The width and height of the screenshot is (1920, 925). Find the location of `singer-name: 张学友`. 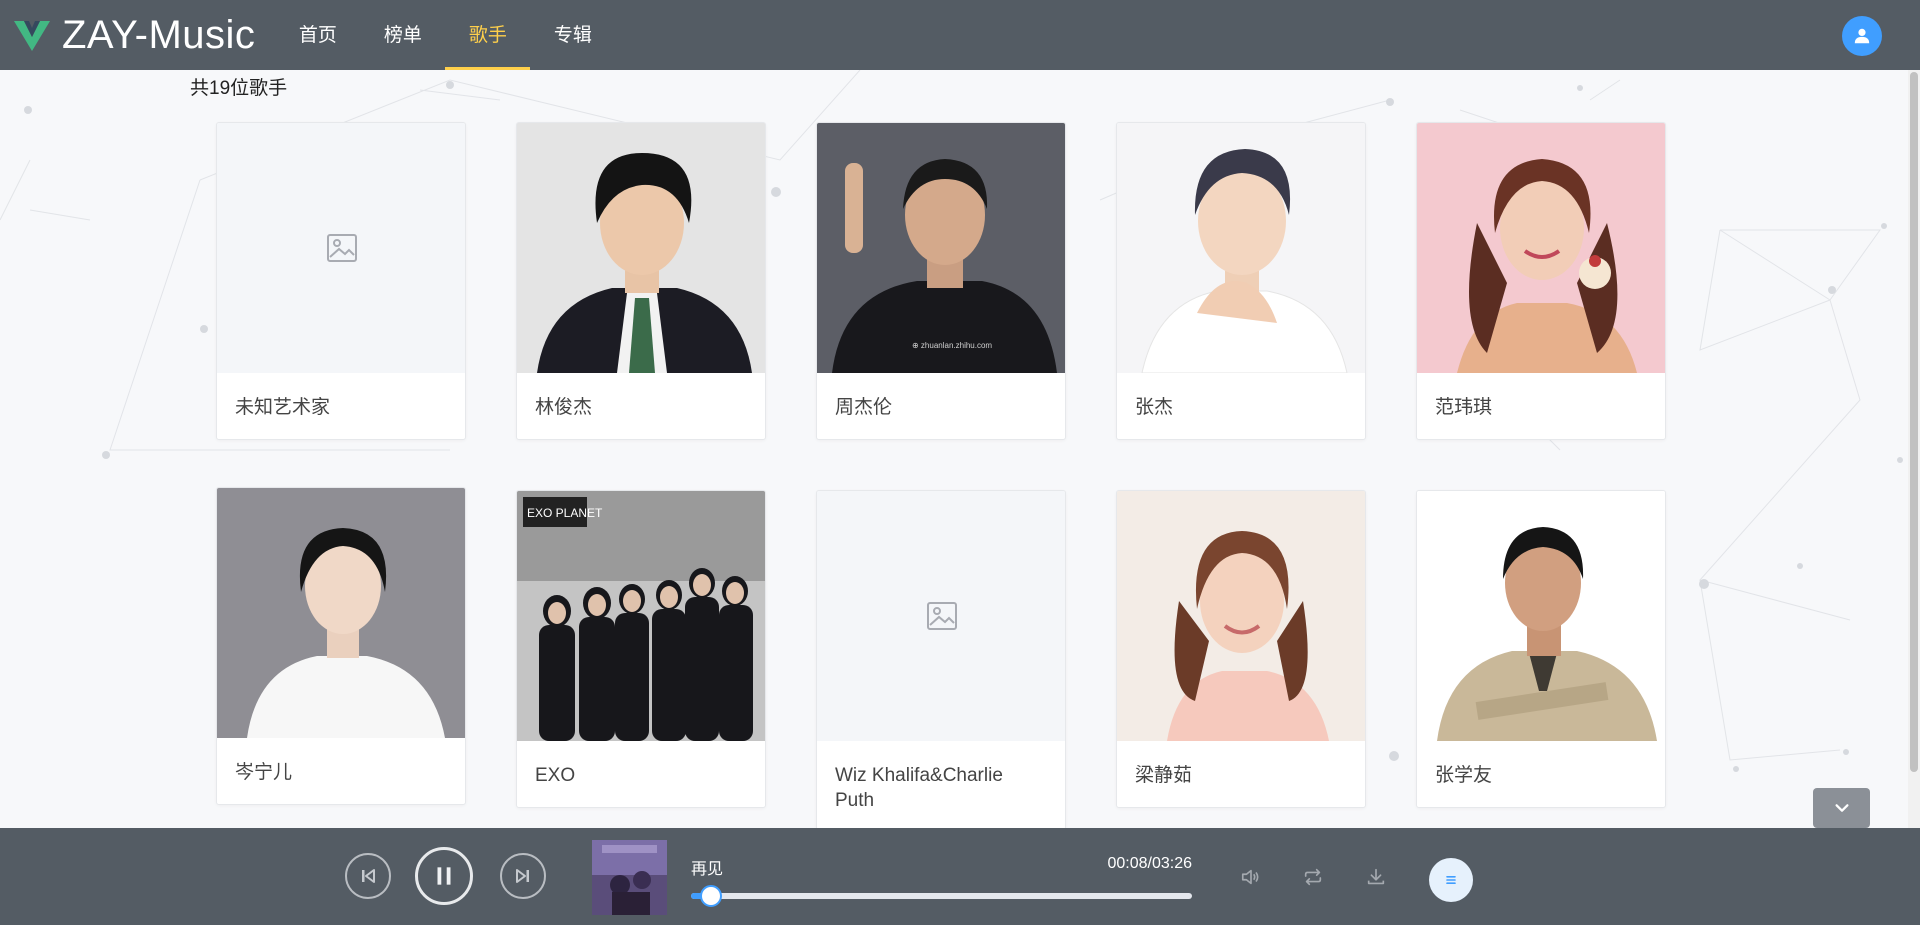

singer-name: 张学友 is located at coordinates (1464, 775).